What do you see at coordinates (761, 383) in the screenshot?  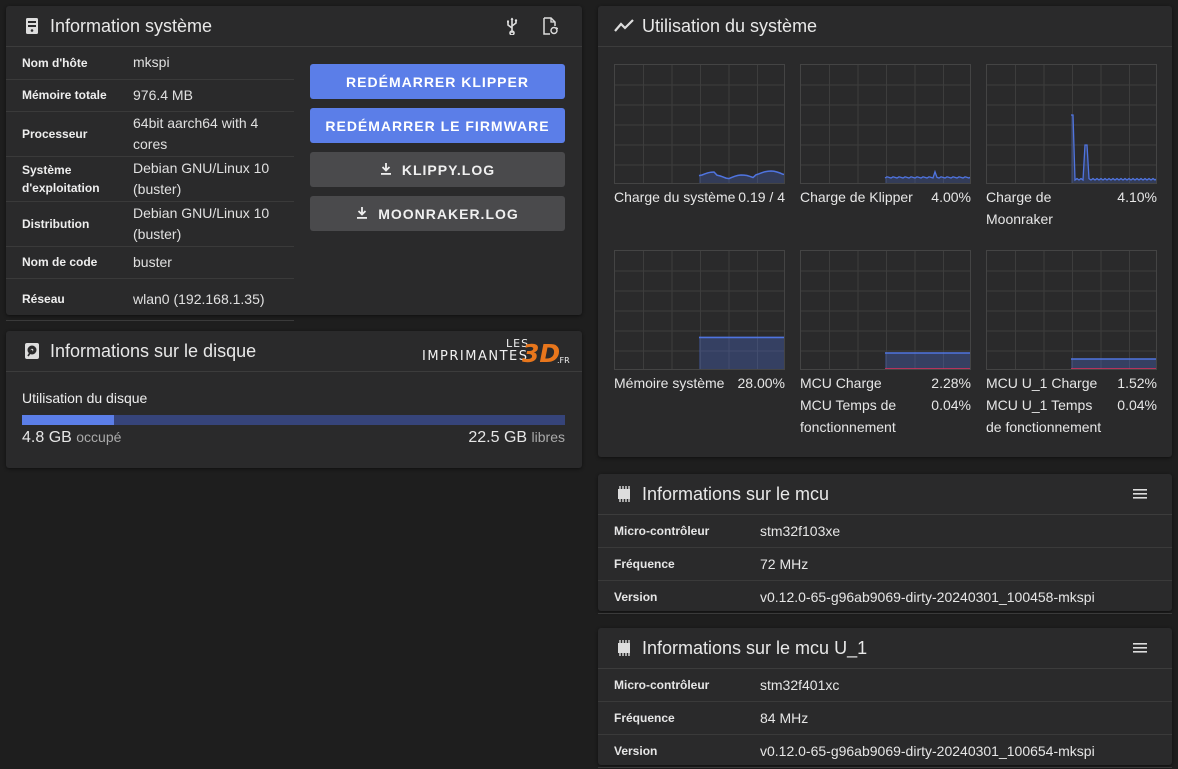 I see `usage-value: 28.00%` at bounding box center [761, 383].